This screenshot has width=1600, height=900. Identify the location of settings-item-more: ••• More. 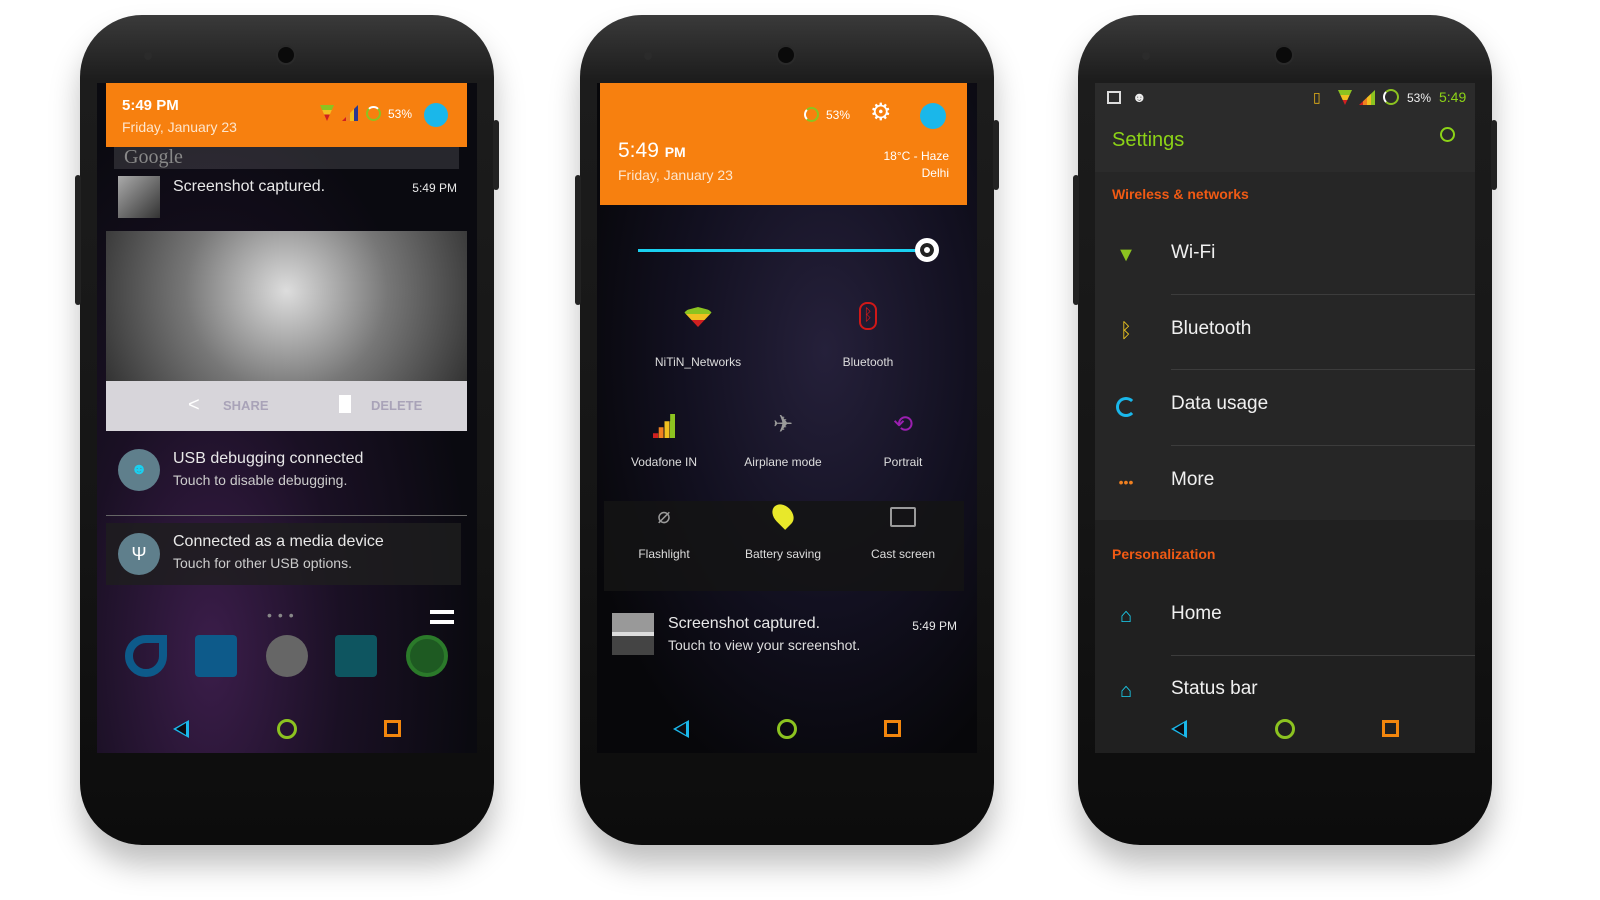
(1285, 482).